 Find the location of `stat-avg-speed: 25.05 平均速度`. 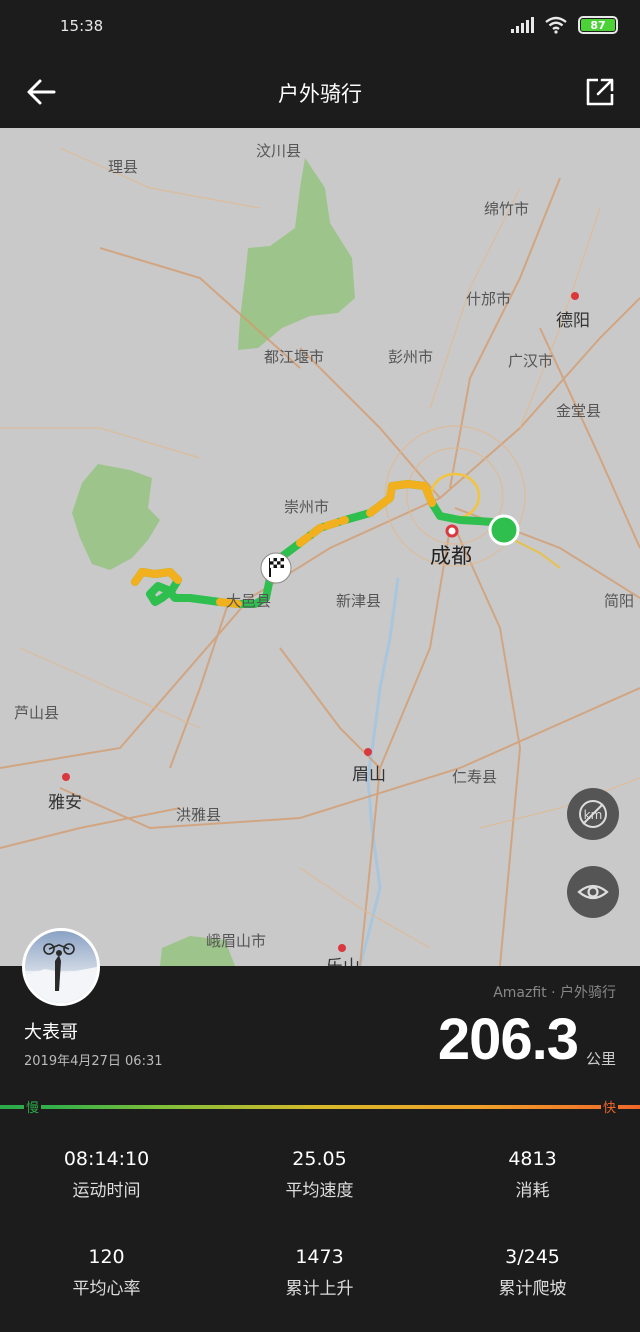

stat-avg-speed: 25.05 平均速度 is located at coordinates (319, 1174).